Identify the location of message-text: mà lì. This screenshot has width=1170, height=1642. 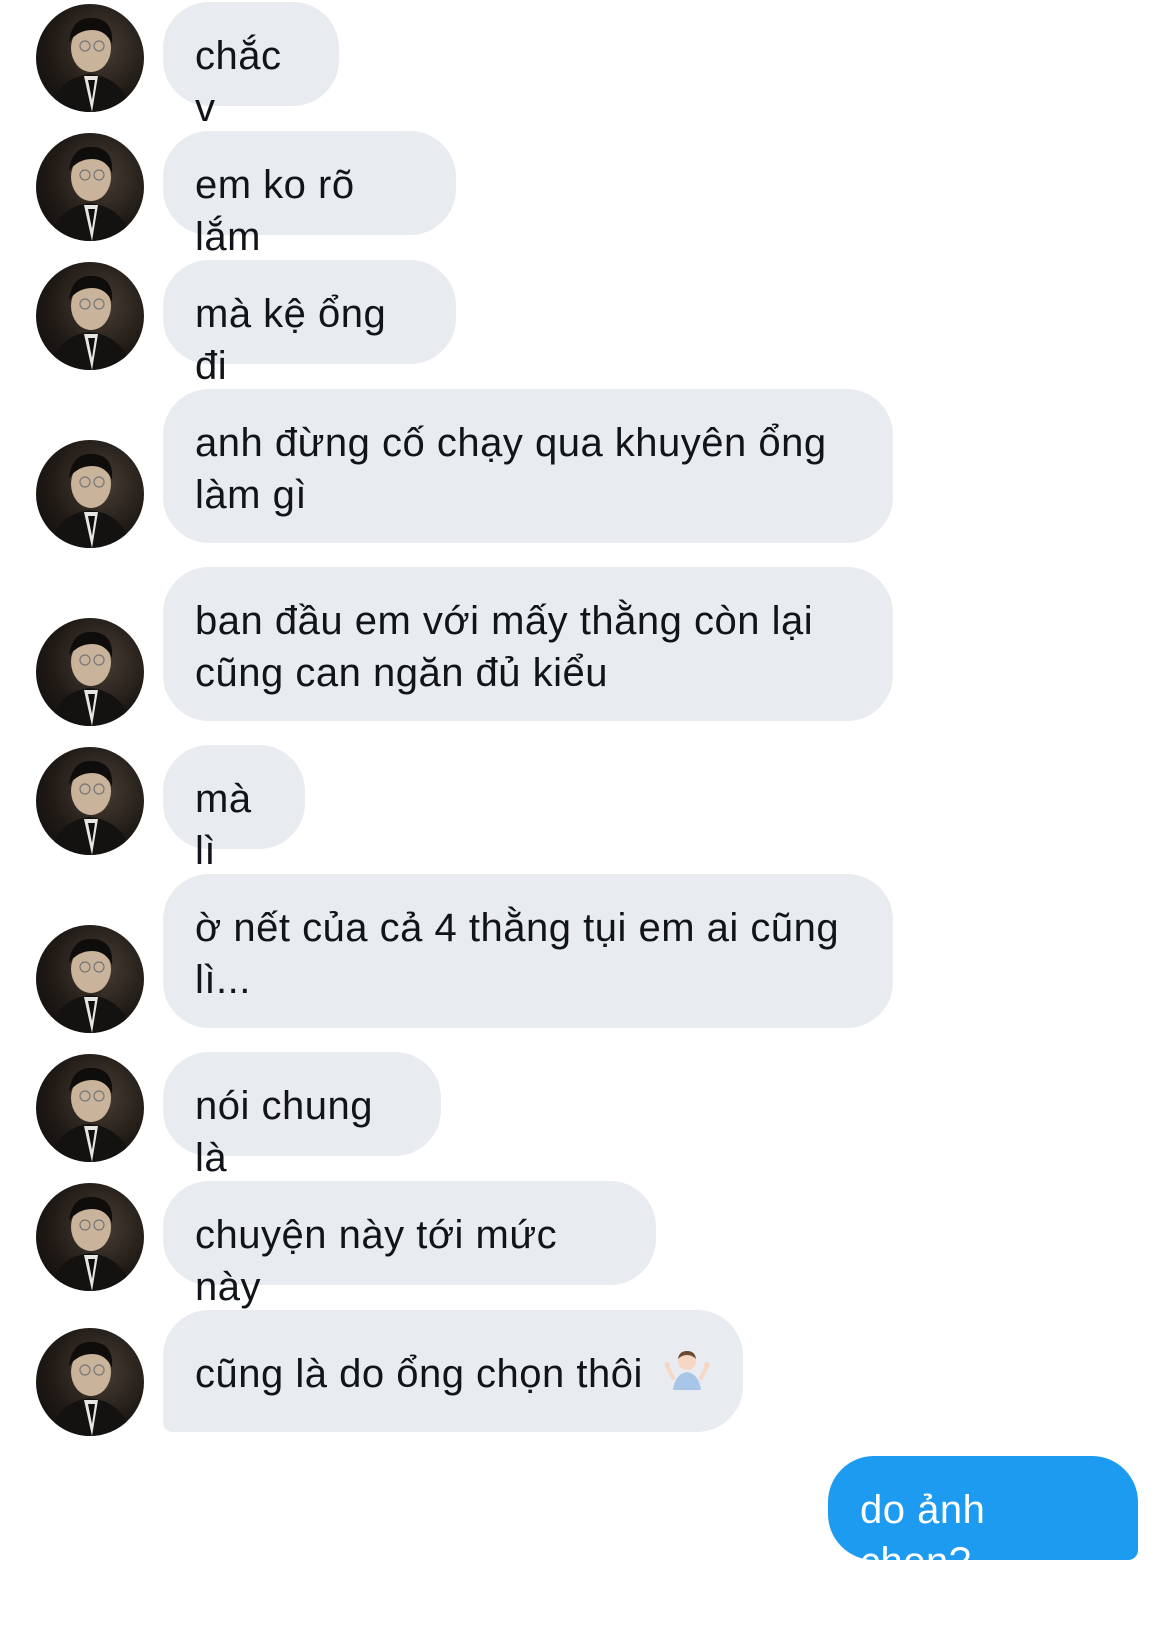
(223, 825).